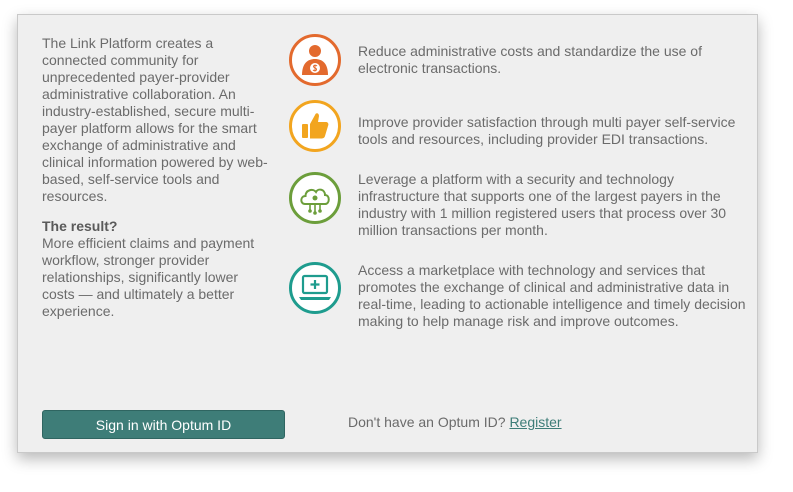 The height and width of the screenshot is (492, 793). Describe the element at coordinates (315, 198) in the screenshot. I see `cloud-network-icon` at that location.